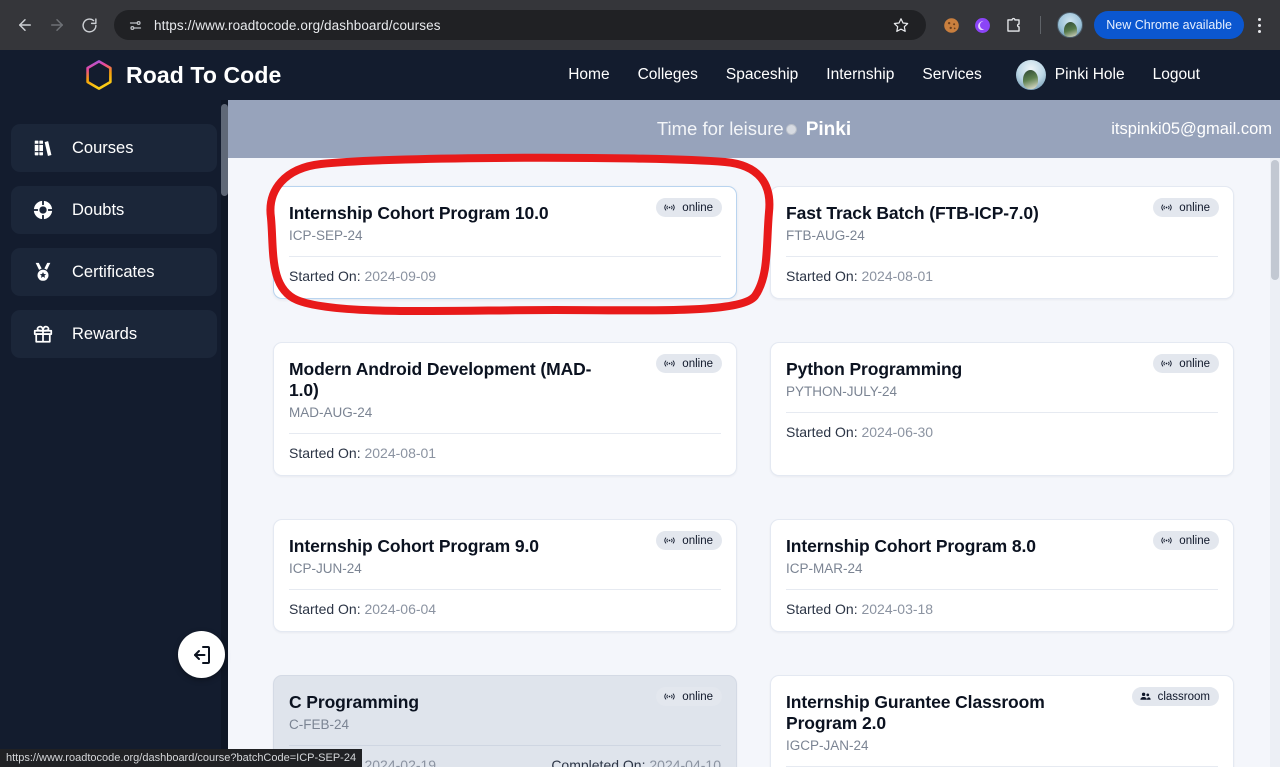 This screenshot has width=1280, height=767. I want to click on logout-link: Logout, so click(1176, 75).